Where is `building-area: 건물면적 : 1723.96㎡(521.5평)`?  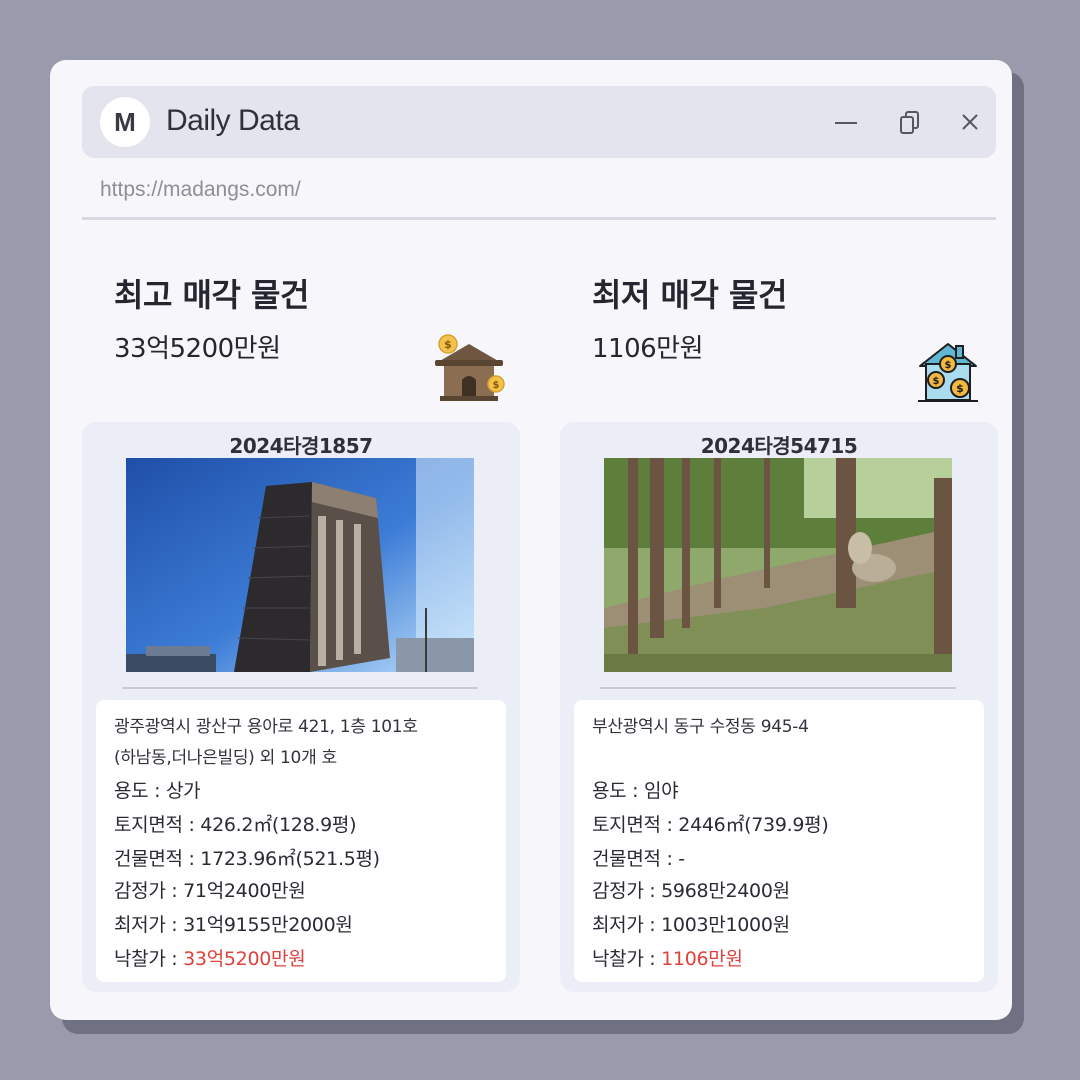 building-area: 건물면적 : 1723.96㎡(521.5평) is located at coordinates (247, 859).